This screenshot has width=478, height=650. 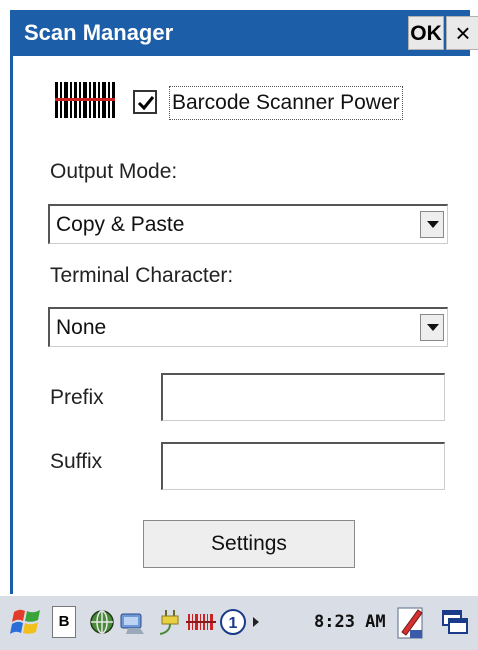 I want to click on ok-button: OK, so click(x=426, y=33).